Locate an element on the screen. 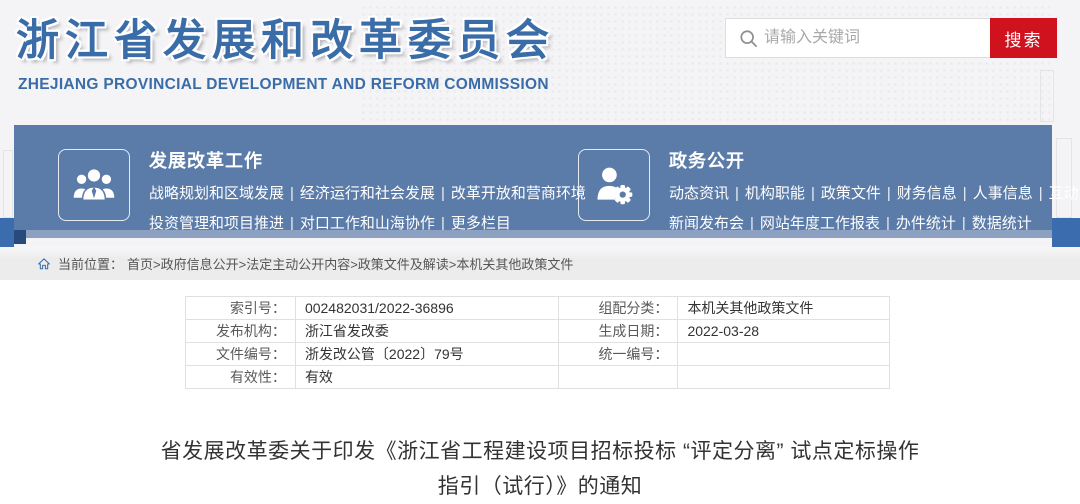 The width and height of the screenshot is (1080, 504). search-icon is located at coordinates (745, 38).